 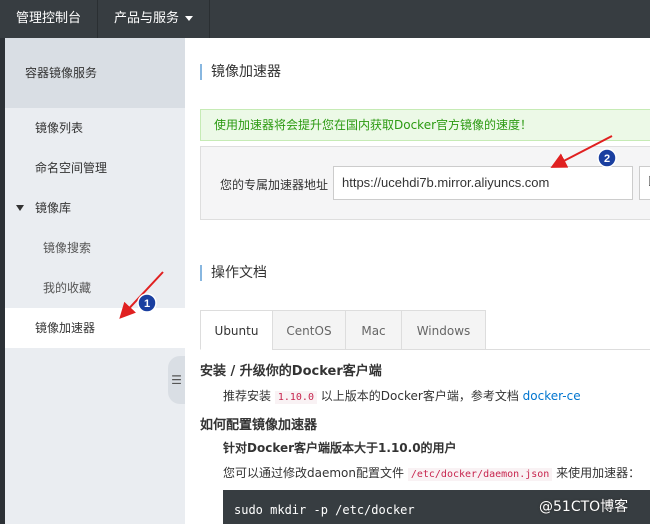 What do you see at coordinates (425, 125) in the screenshot?
I see `info-notice: 使用加速器将会提升您在国内获取Docker官方镜像的速度！` at bounding box center [425, 125].